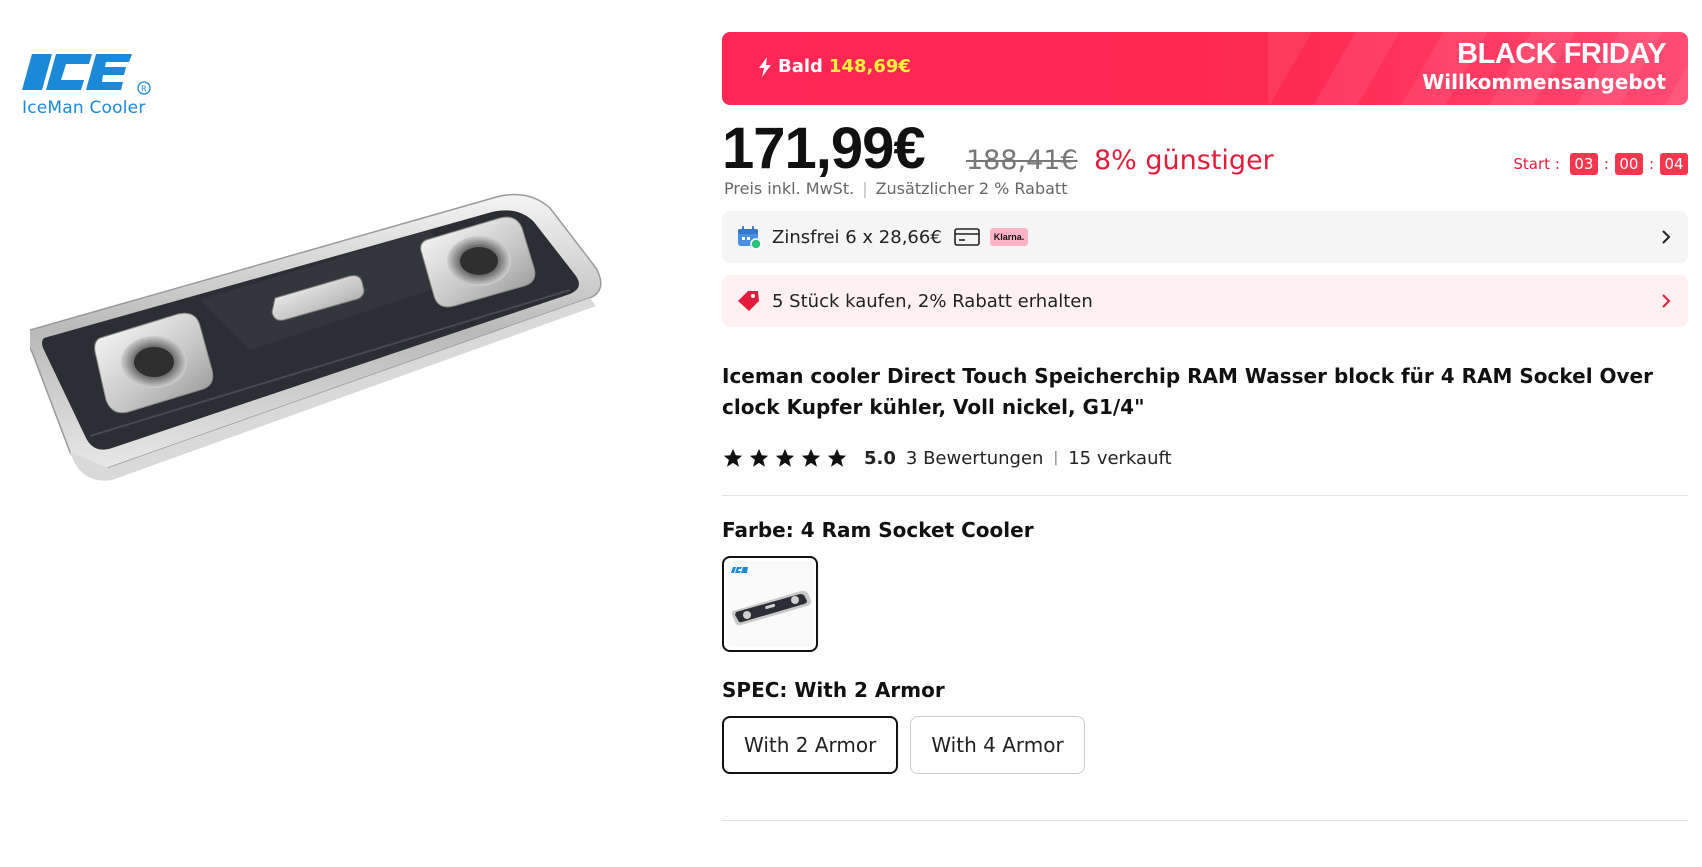  Describe the element at coordinates (997, 745) in the screenshot. I see `spec-option-4-armor: With 4 Armor` at that location.